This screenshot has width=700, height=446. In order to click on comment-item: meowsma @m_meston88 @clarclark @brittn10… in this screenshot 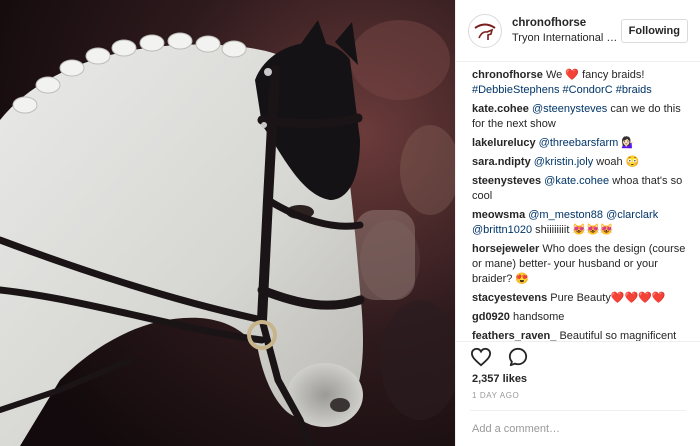, I will do `click(580, 223)`.